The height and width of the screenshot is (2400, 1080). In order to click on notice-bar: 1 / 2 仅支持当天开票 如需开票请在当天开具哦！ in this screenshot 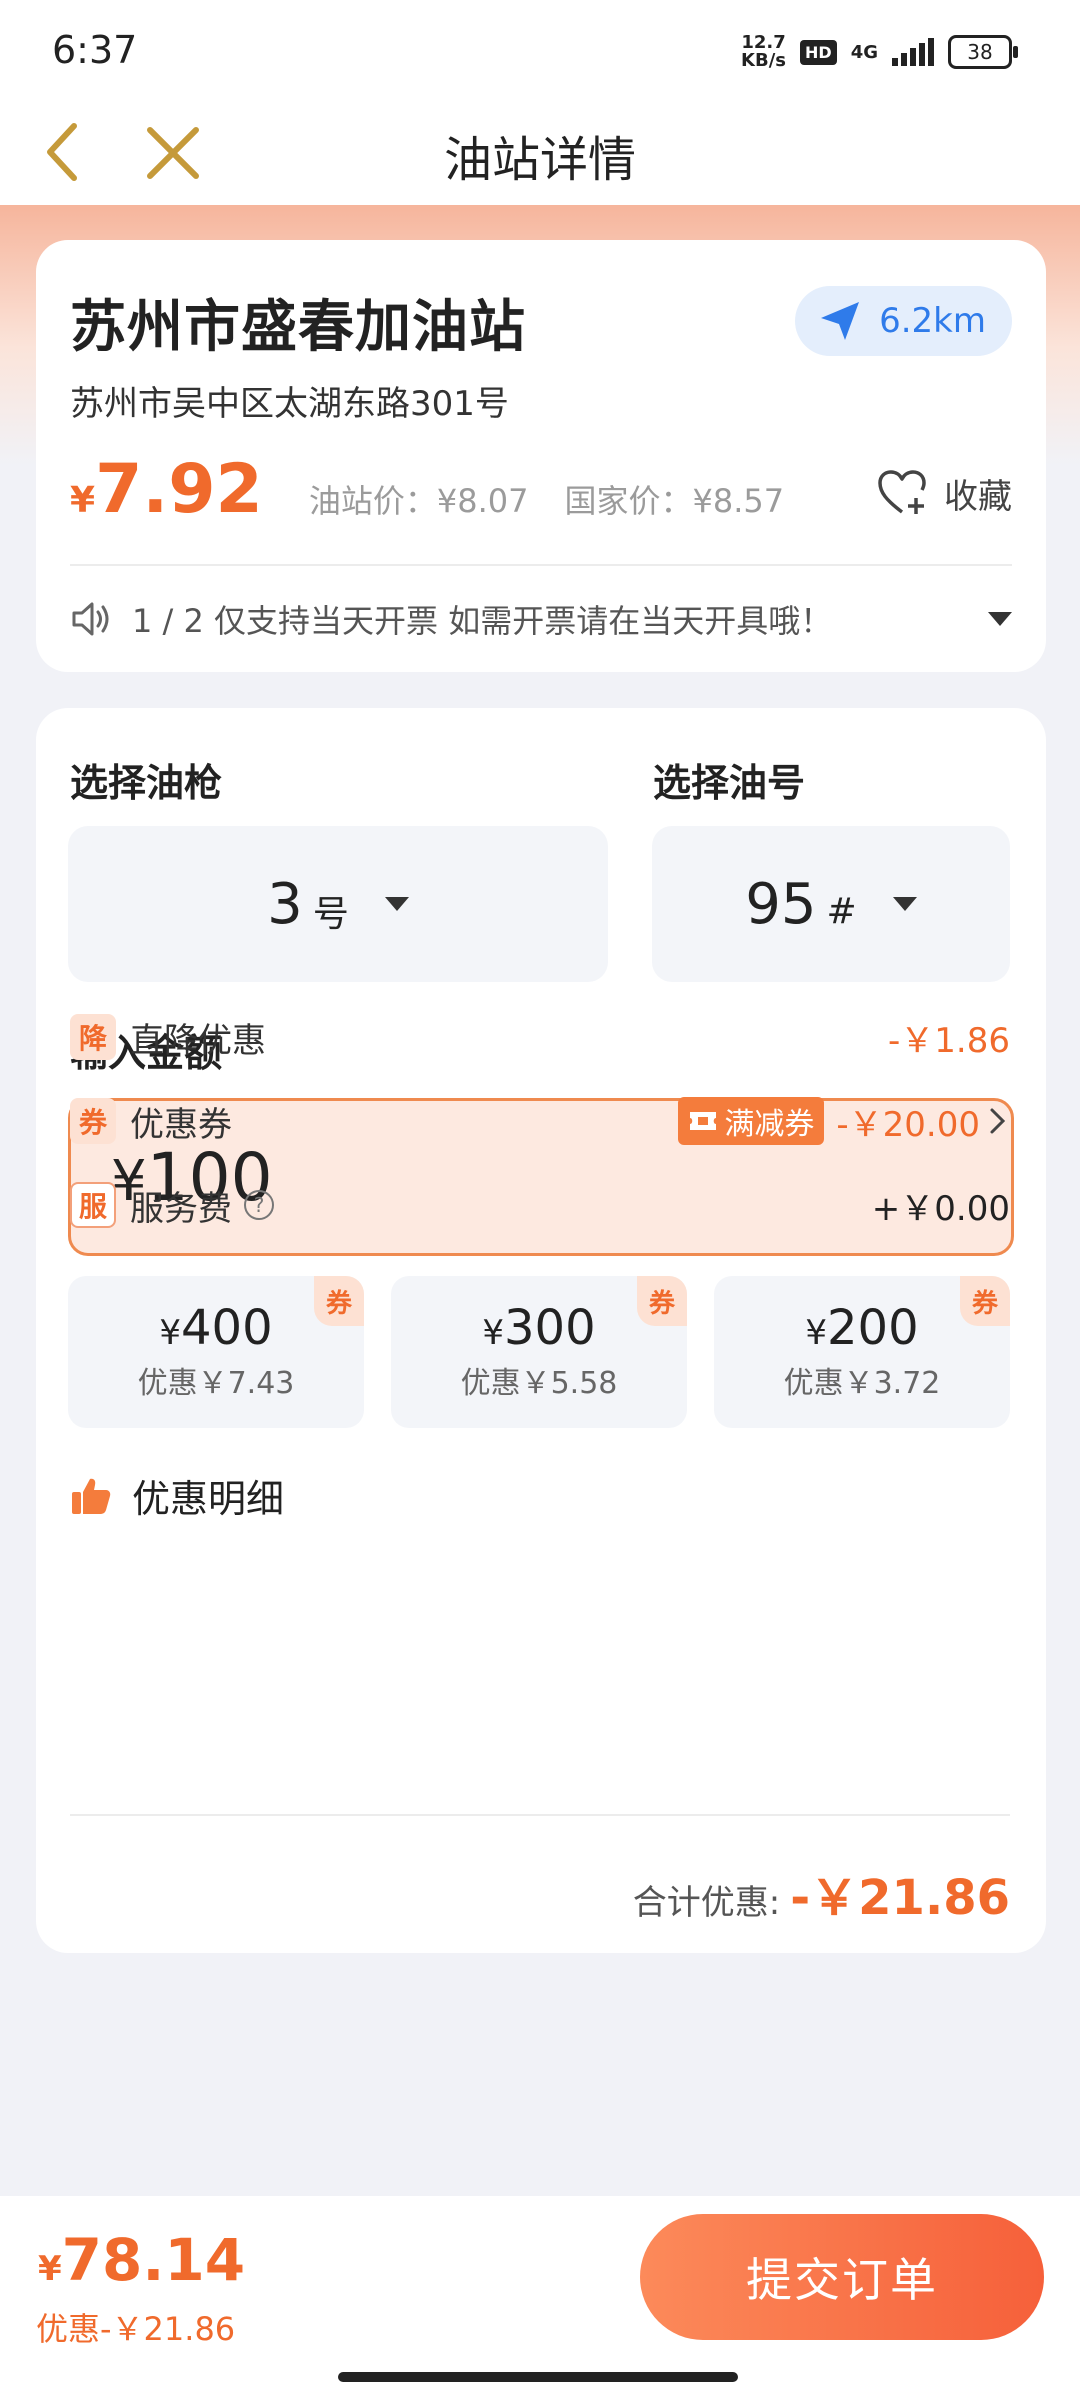, I will do `click(541, 619)`.